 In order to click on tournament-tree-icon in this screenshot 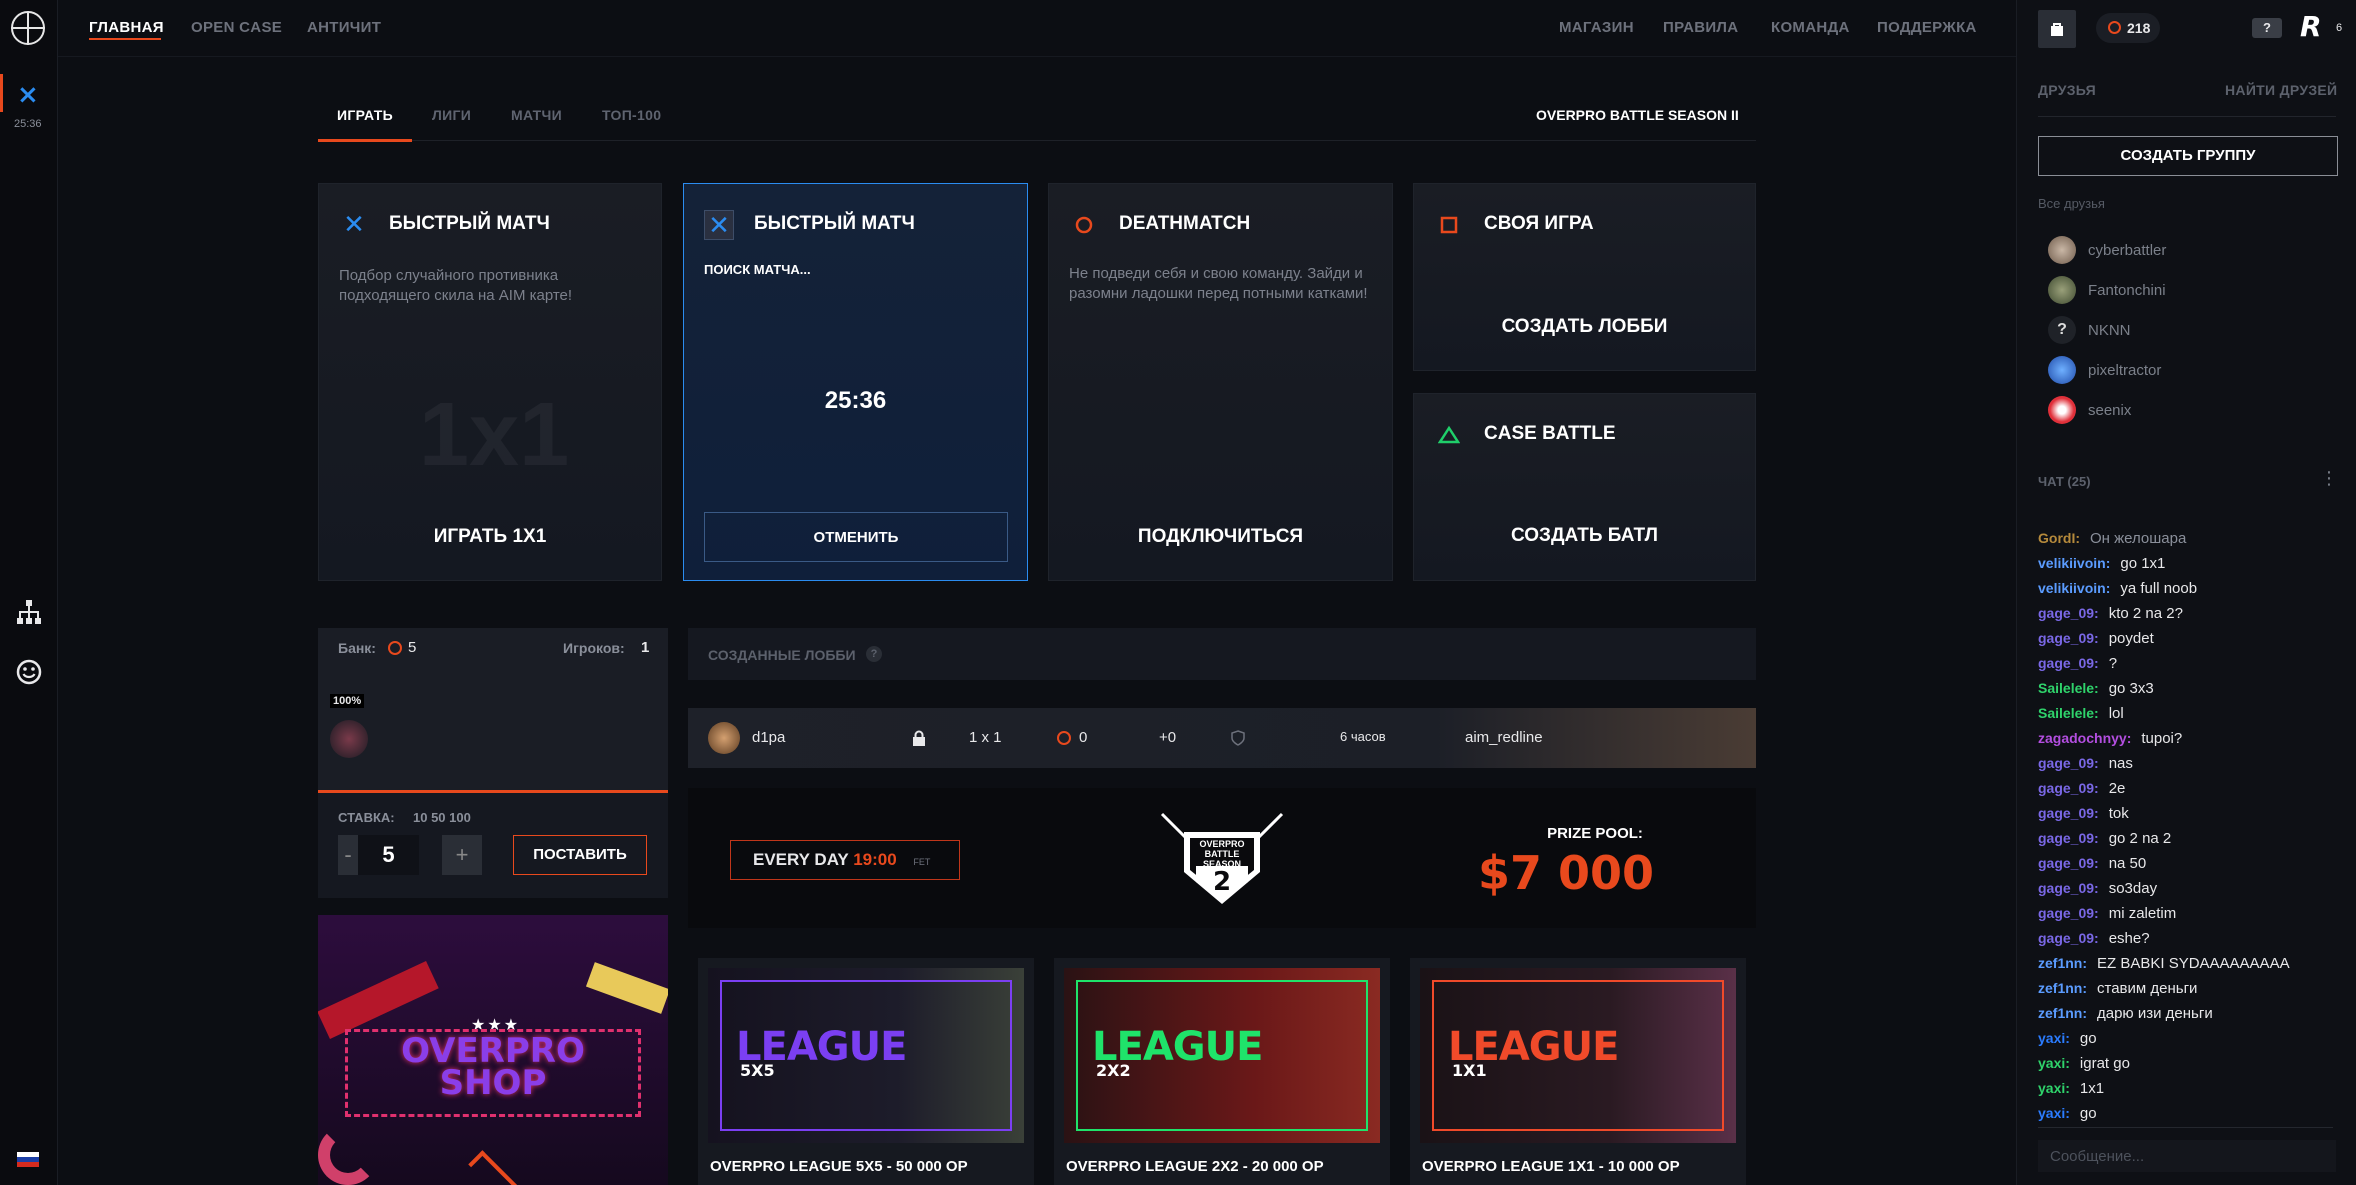, I will do `click(29, 612)`.